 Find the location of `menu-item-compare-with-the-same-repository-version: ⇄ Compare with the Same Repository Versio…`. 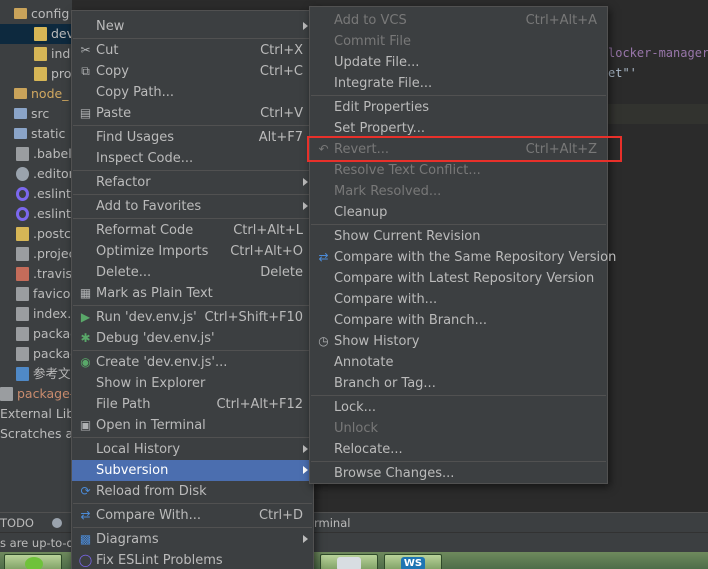

menu-item-compare-with-the-same-repository-version: ⇄ Compare with the Same Repository Versio… is located at coordinates (463, 257).